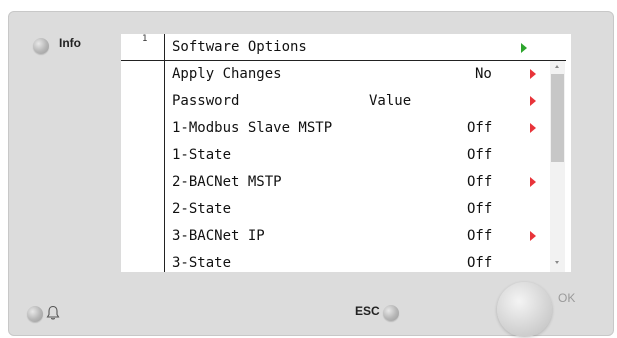  Describe the element at coordinates (557, 66) in the screenshot. I see `scroll-up-arrow-icon` at that location.